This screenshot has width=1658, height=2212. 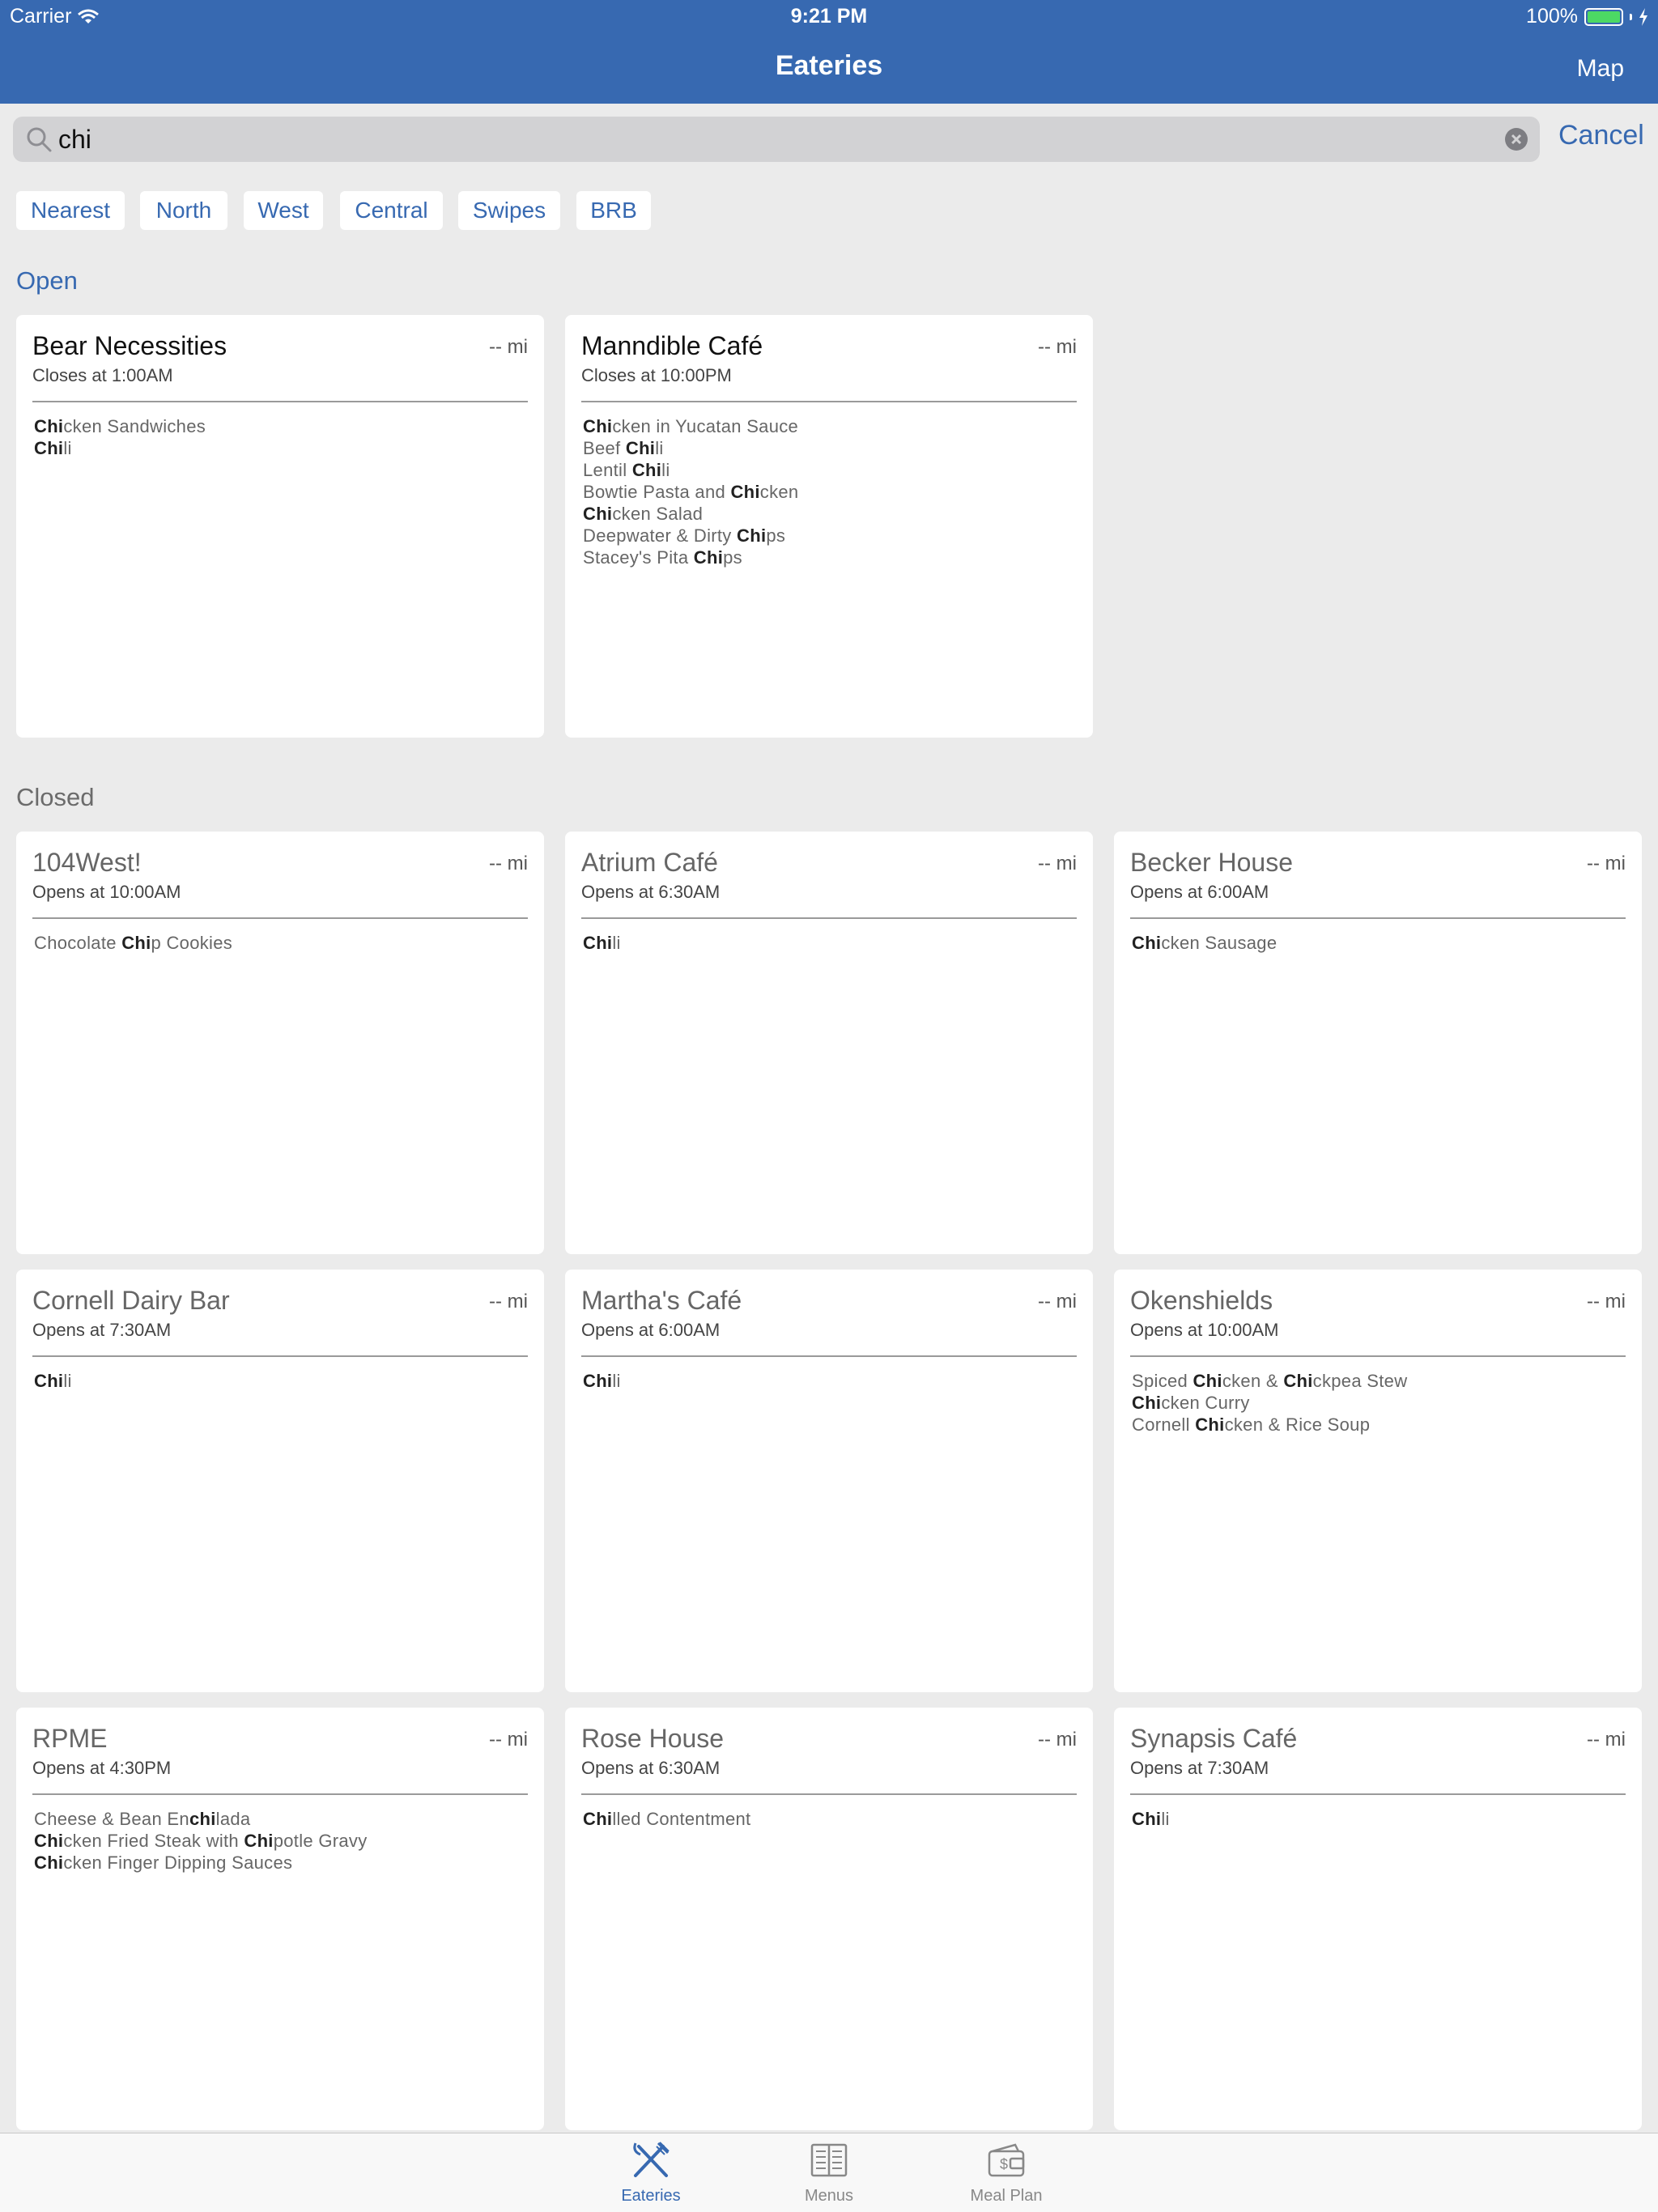 What do you see at coordinates (651, 892) in the screenshot?
I see `eatery-hours: Opens at 6:30AM` at bounding box center [651, 892].